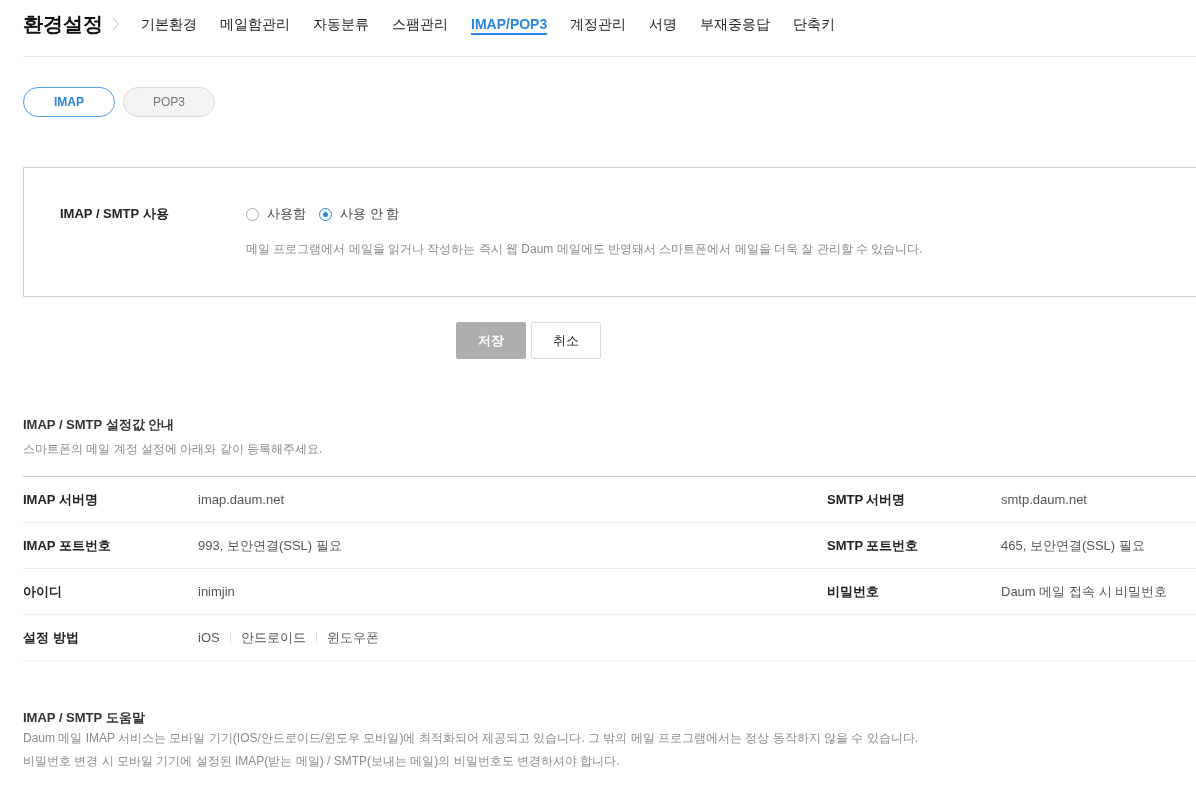 The width and height of the screenshot is (1196, 793). Describe the element at coordinates (1044, 499) in the screenshot. I see `field-value: smtp.daum.net` at that location.